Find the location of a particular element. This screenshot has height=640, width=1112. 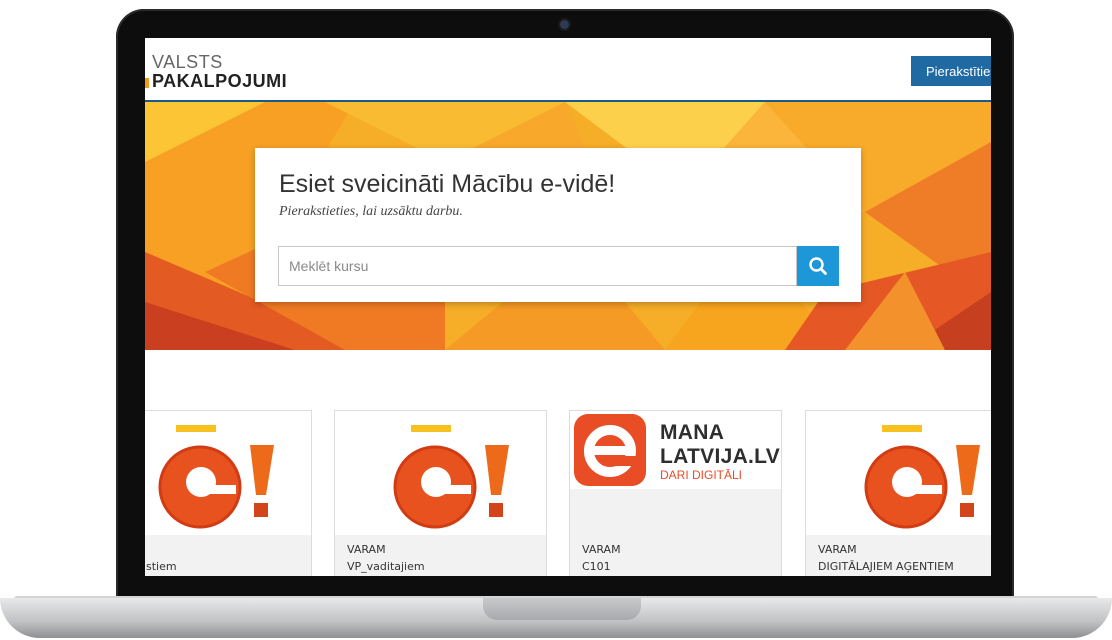

course-search-input is located at coordinates (537, 266).